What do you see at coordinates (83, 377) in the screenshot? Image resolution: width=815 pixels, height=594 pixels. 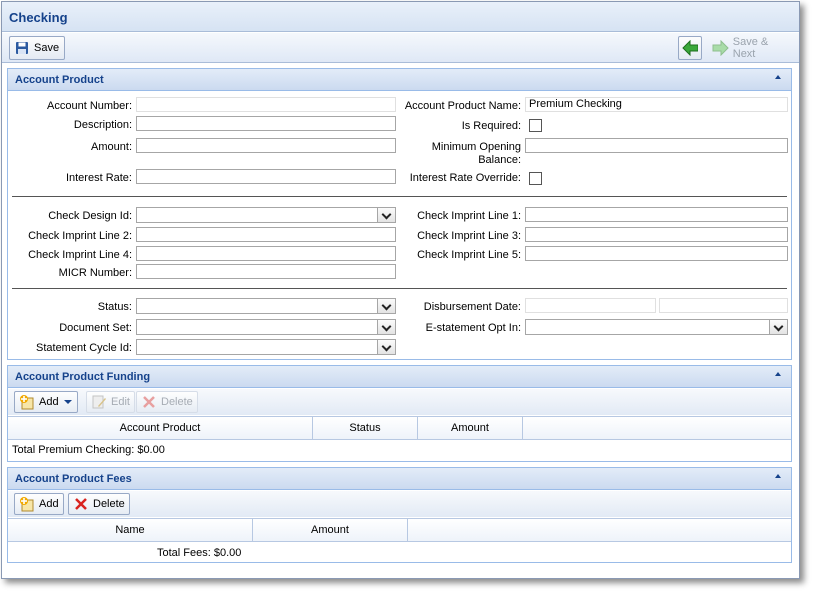 I see `funding-title: Account Product Funding` at bounding box center [83, 377].